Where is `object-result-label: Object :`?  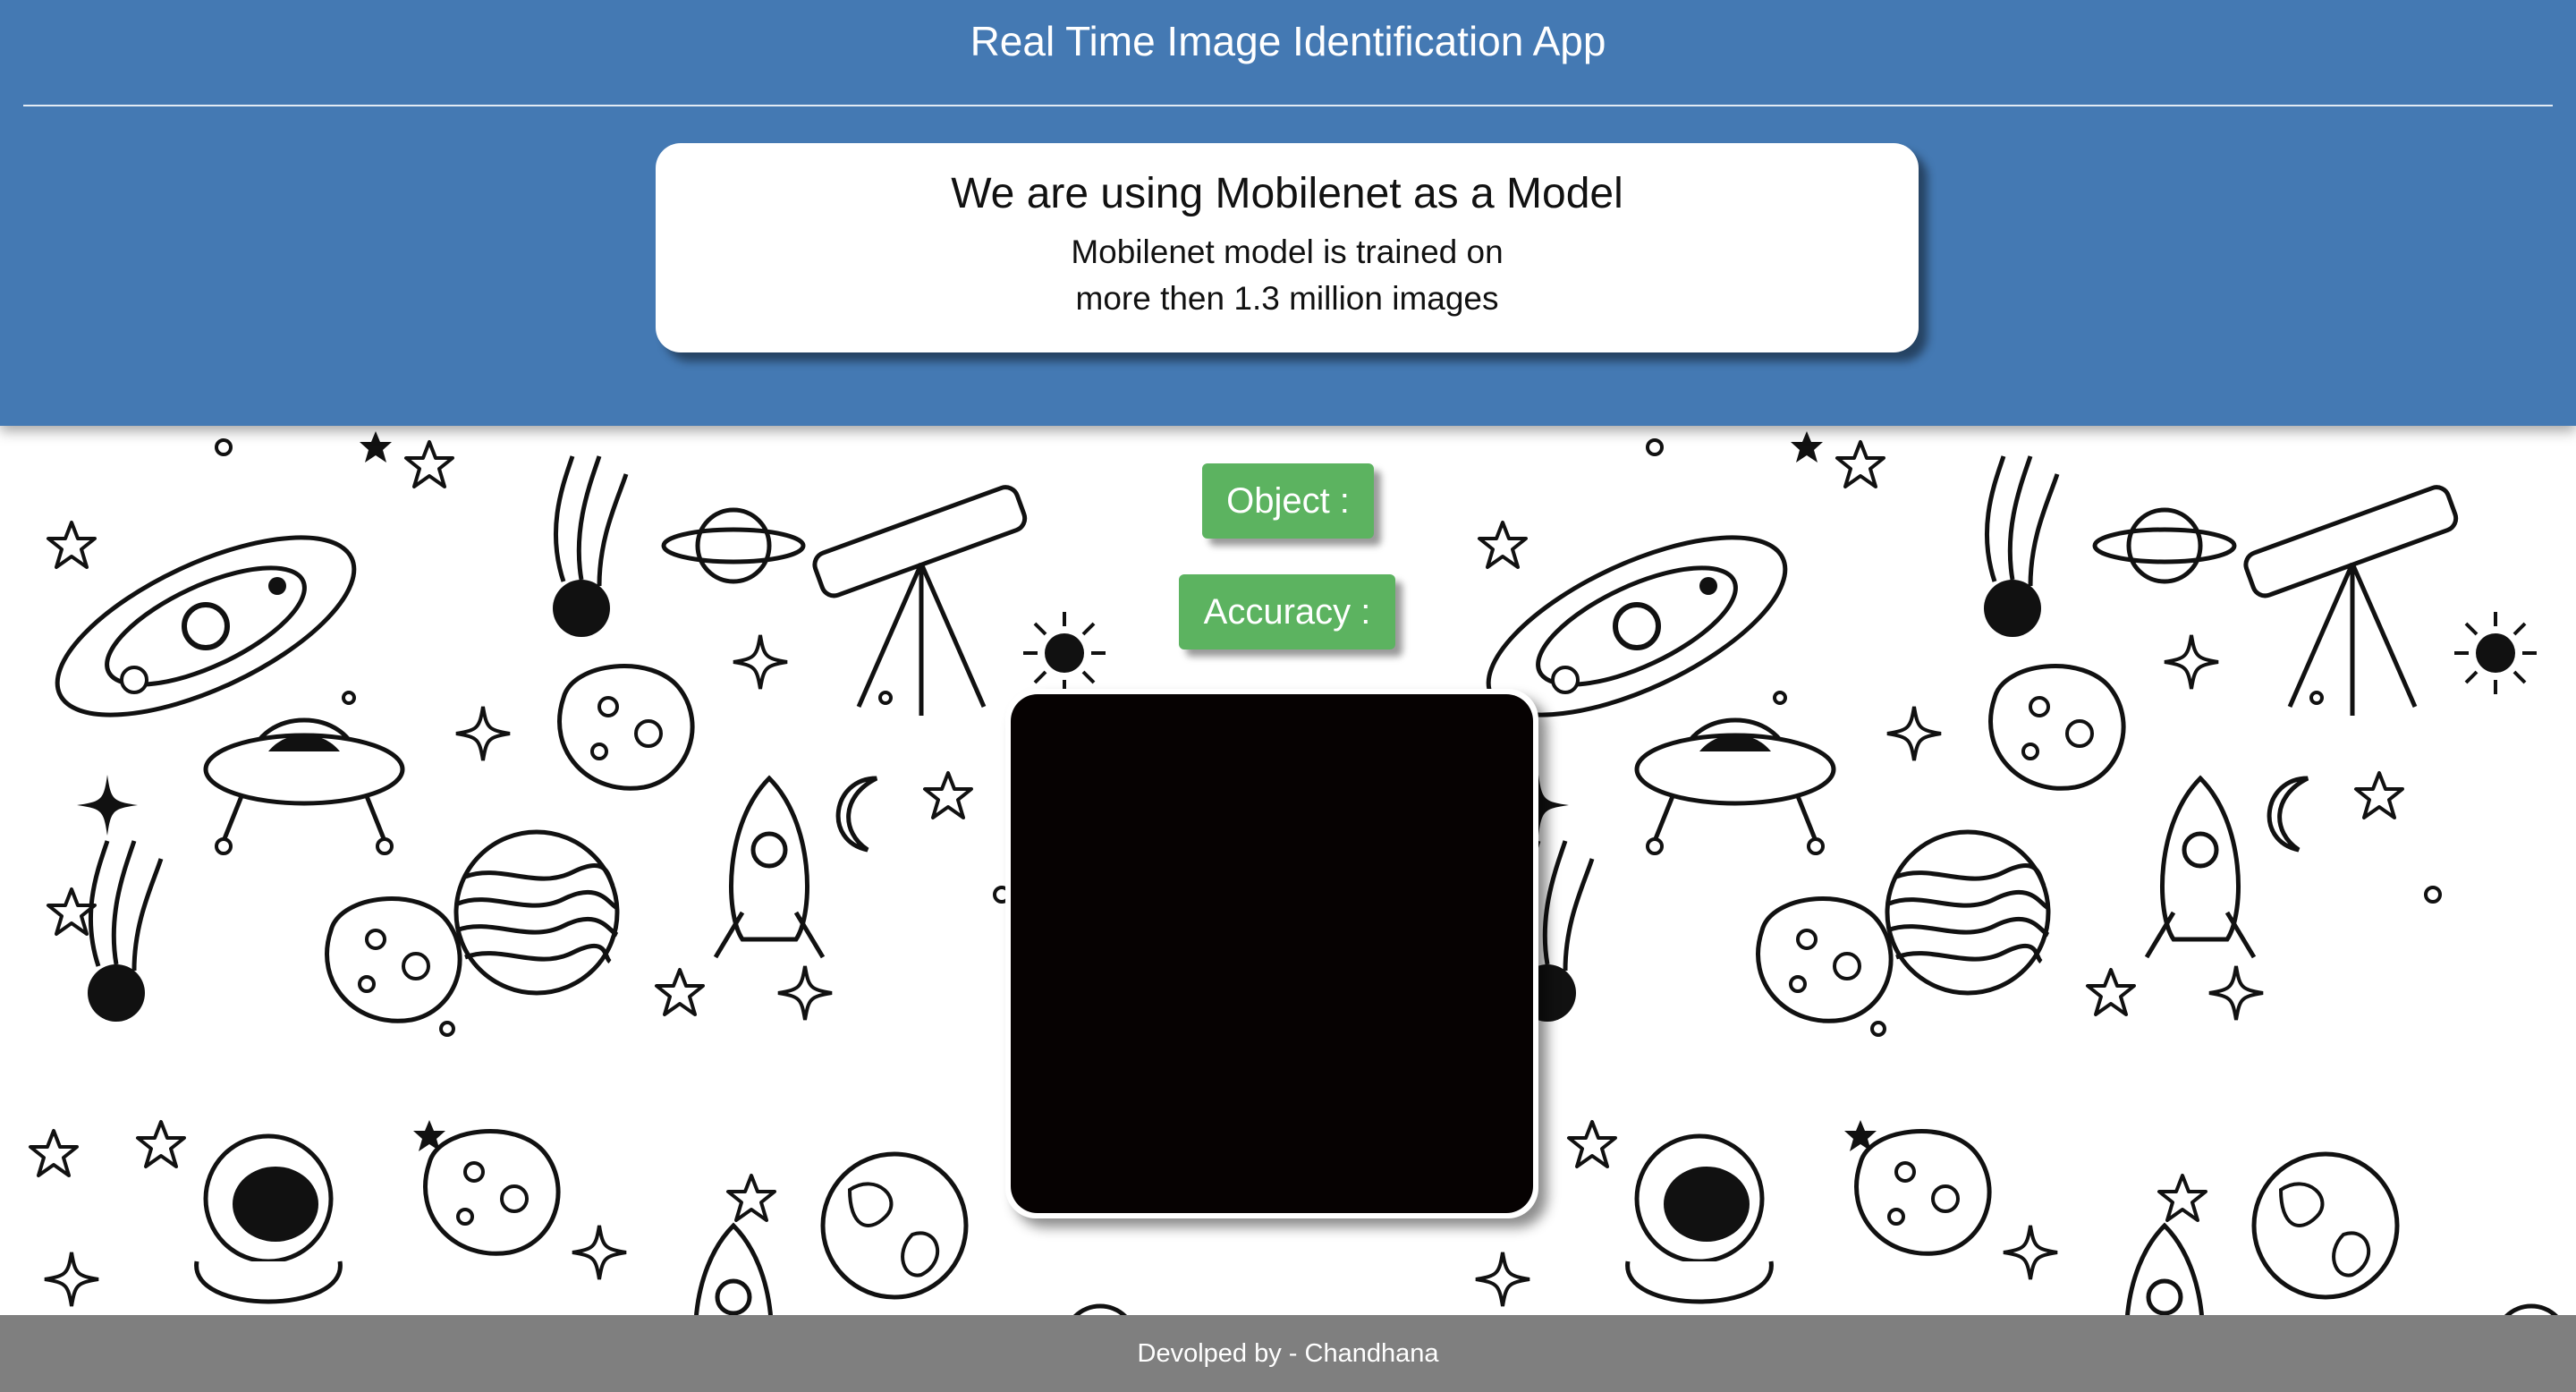
object-result-label: Object : is located at coordinates (1288, 501).